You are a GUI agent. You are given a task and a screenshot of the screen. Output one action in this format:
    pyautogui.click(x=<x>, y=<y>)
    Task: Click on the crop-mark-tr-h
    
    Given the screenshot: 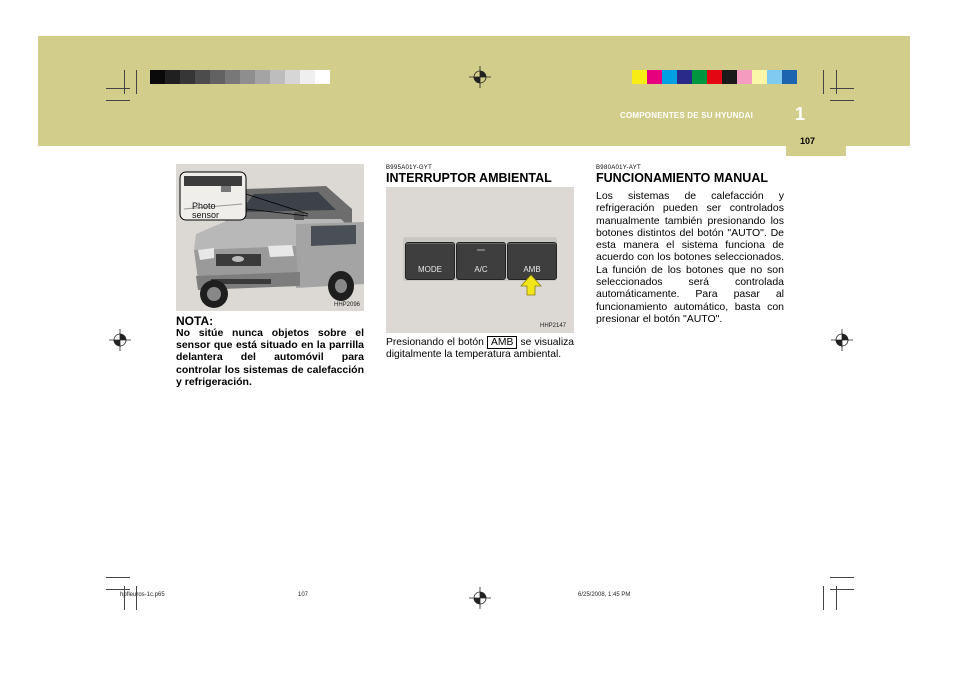 What is the action you would take?
    pyautogui.click(x=842, y=100)
    